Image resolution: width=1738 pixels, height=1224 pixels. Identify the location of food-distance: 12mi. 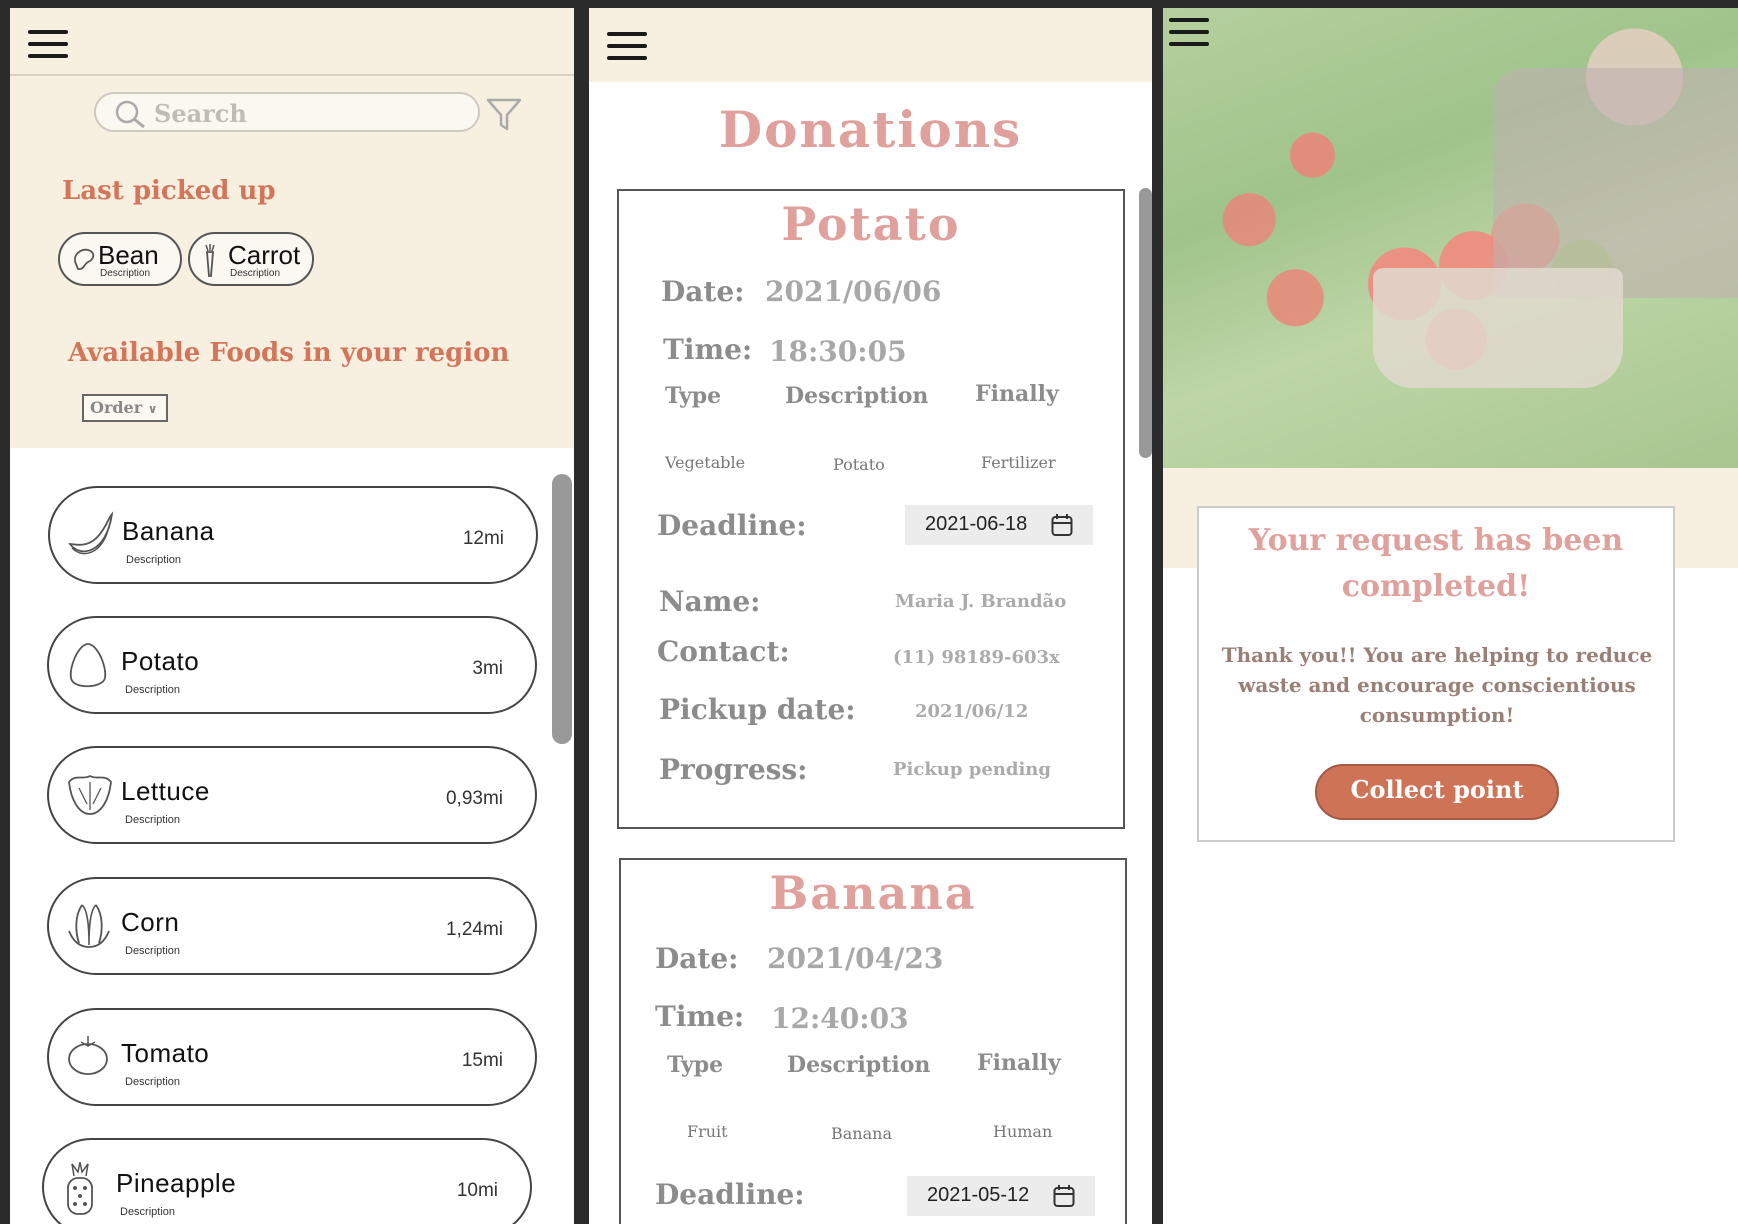
(483, 538).